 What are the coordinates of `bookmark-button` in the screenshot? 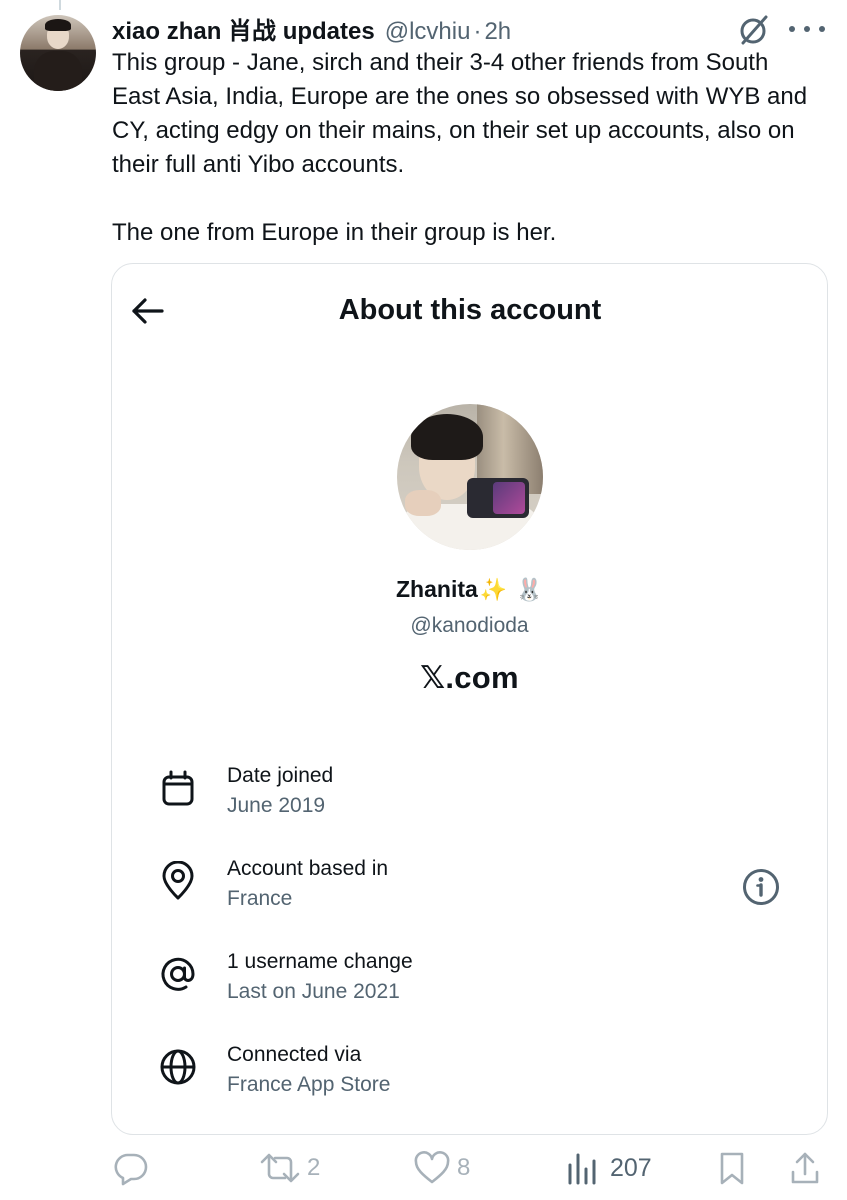 It's located at (732, 1168).